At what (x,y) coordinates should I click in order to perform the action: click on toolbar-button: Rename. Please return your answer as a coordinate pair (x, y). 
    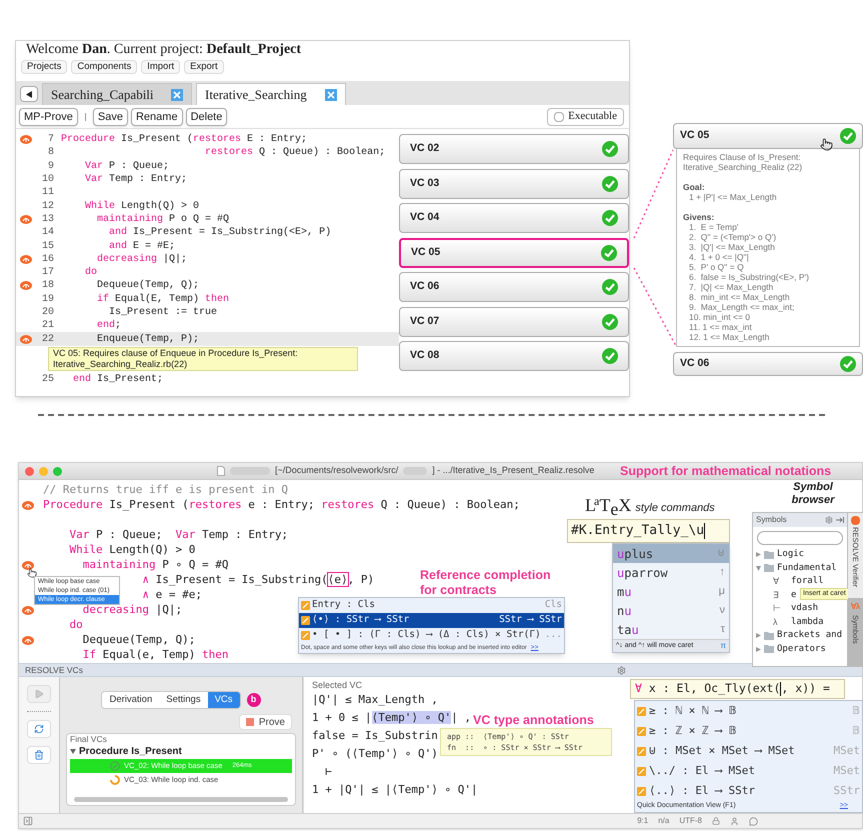
    Looking at the image, I should click on (156, 117).